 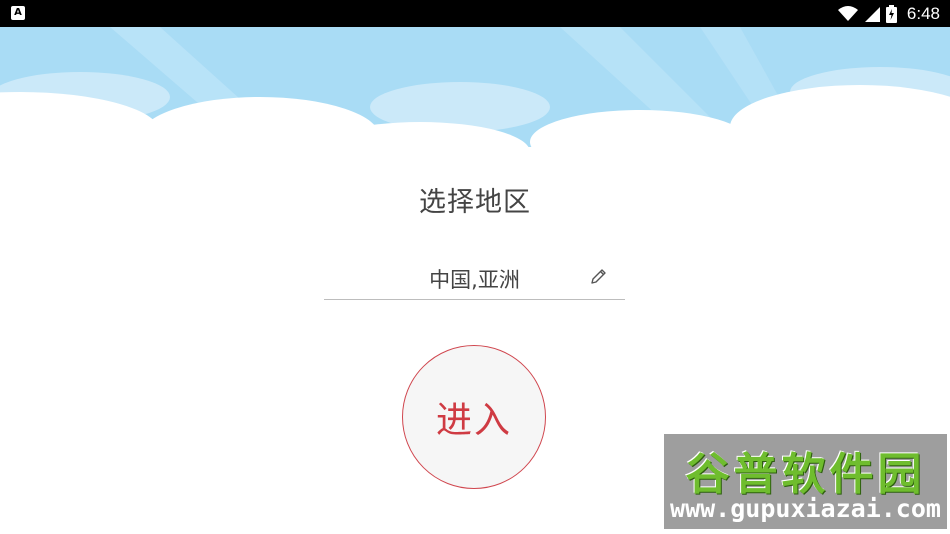 I want to click on watermark-name: 谷普软件园, so click(x=805, y=474).